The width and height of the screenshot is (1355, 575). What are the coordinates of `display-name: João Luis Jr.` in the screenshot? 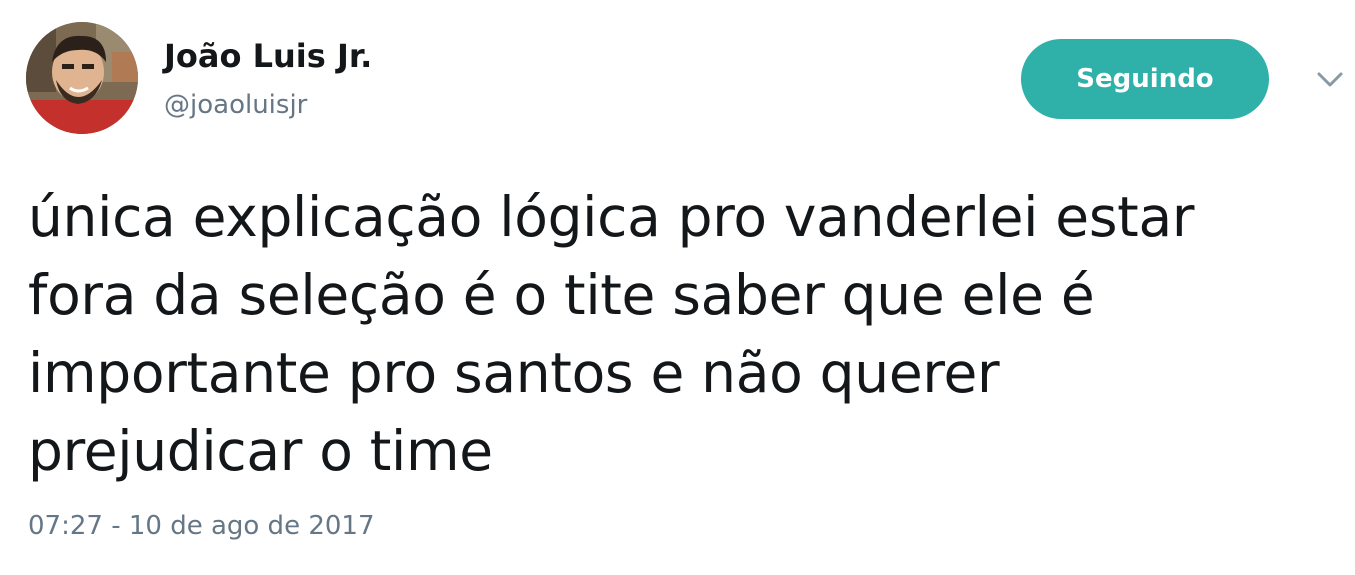 It's located at (268, 56).